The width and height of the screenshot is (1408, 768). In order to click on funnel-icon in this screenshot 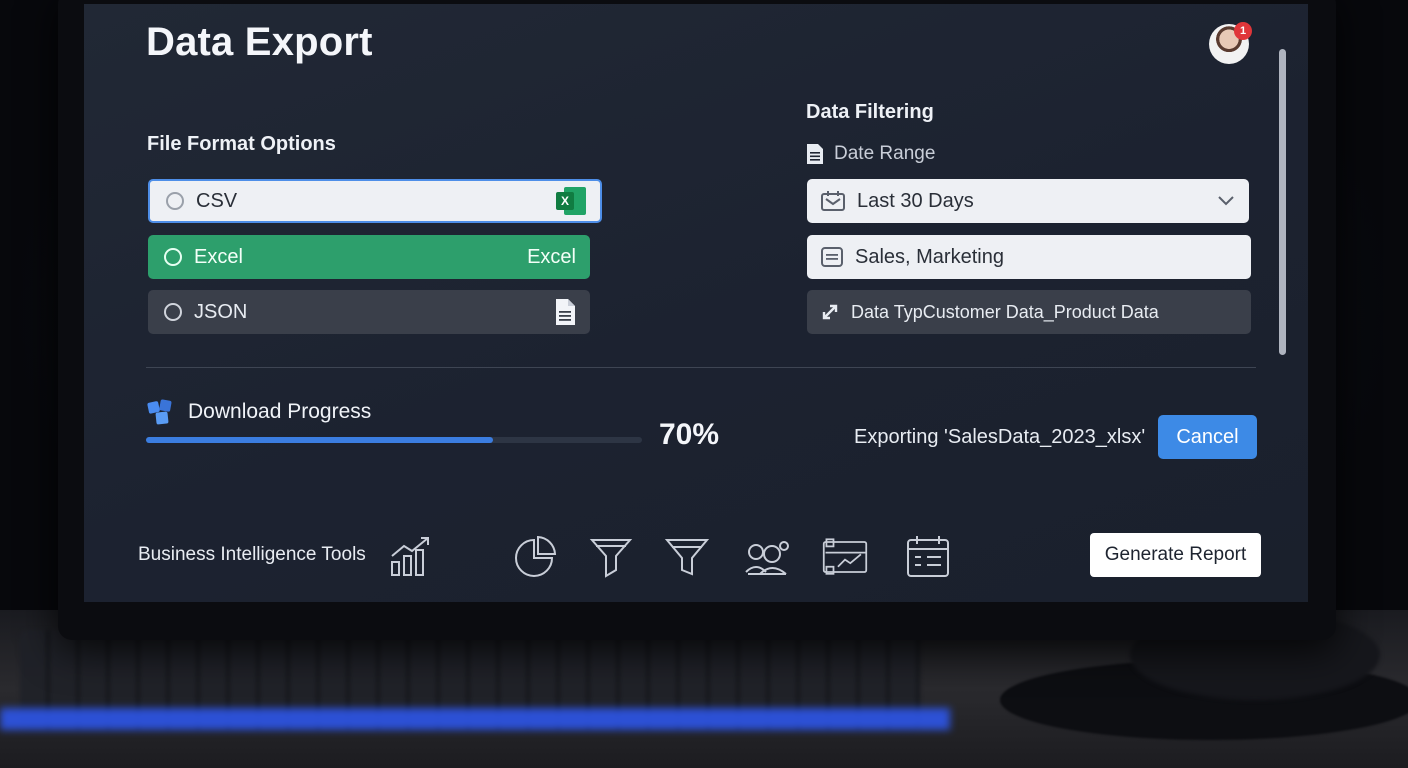, I will do `click(687, 557)`.